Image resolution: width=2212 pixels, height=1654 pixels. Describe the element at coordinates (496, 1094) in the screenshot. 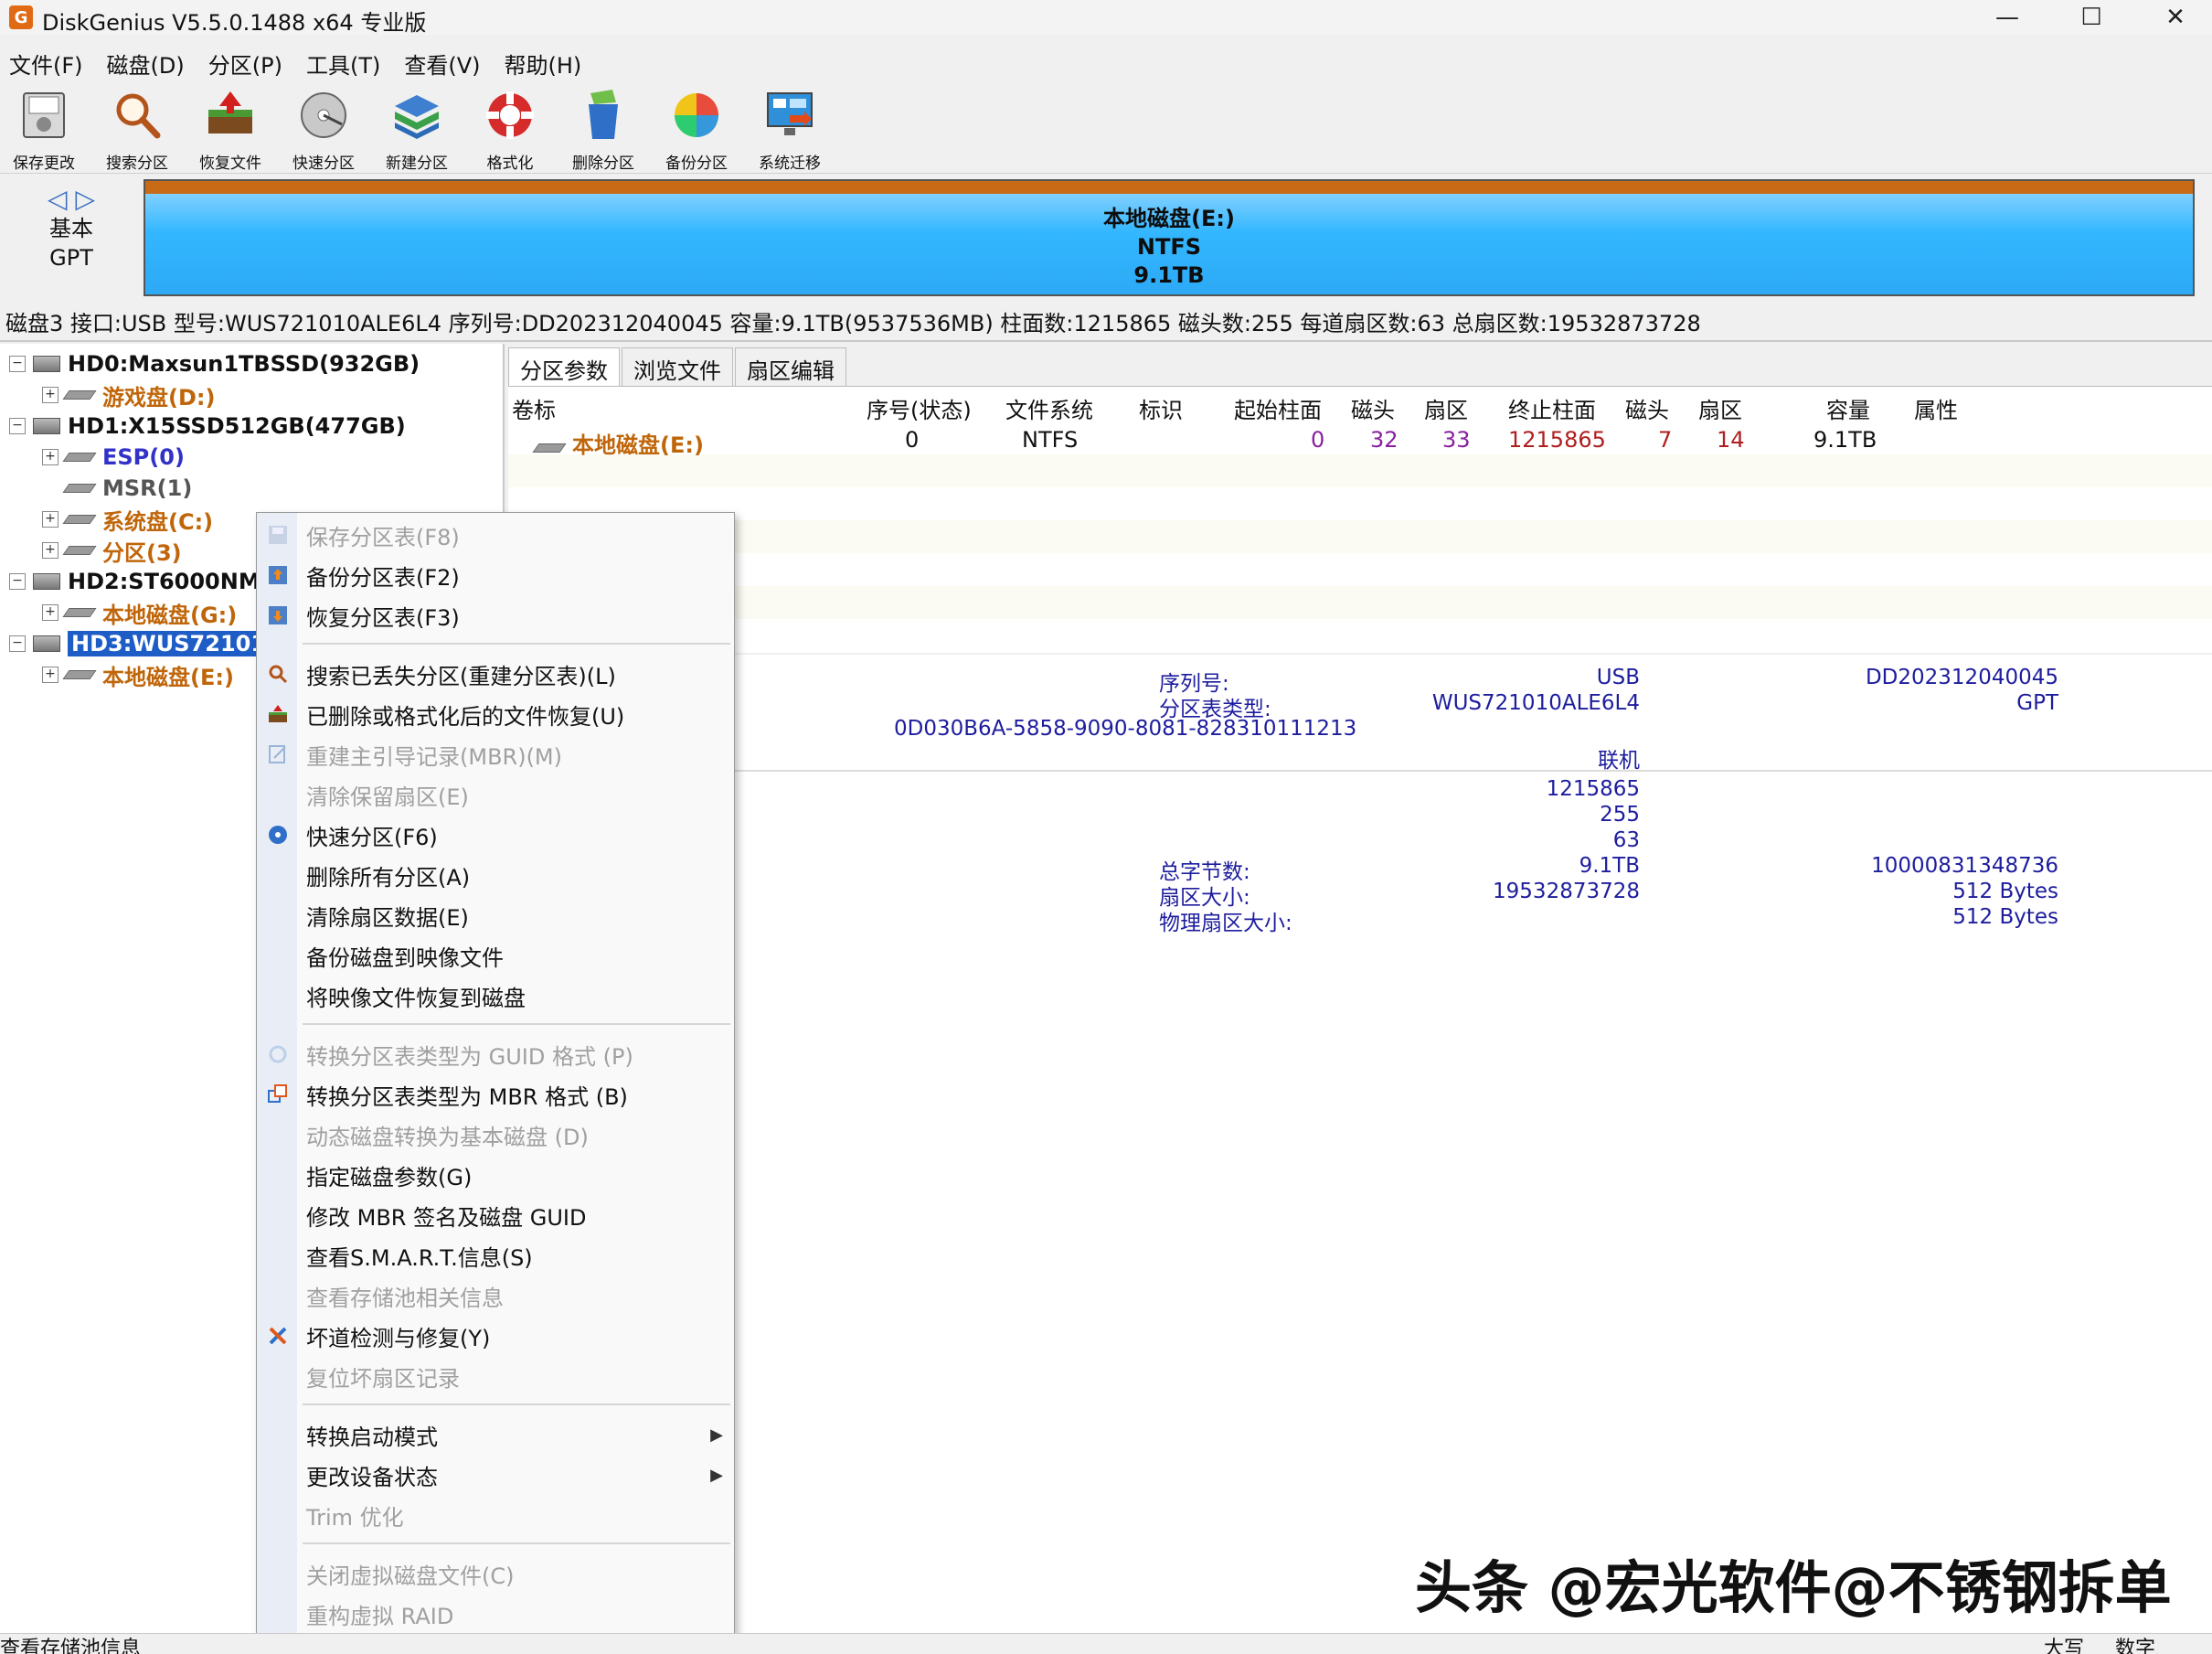

I see `menu-convert-to-mbr: 转换分区表类型为 MBR 格式 (B)` at that location.